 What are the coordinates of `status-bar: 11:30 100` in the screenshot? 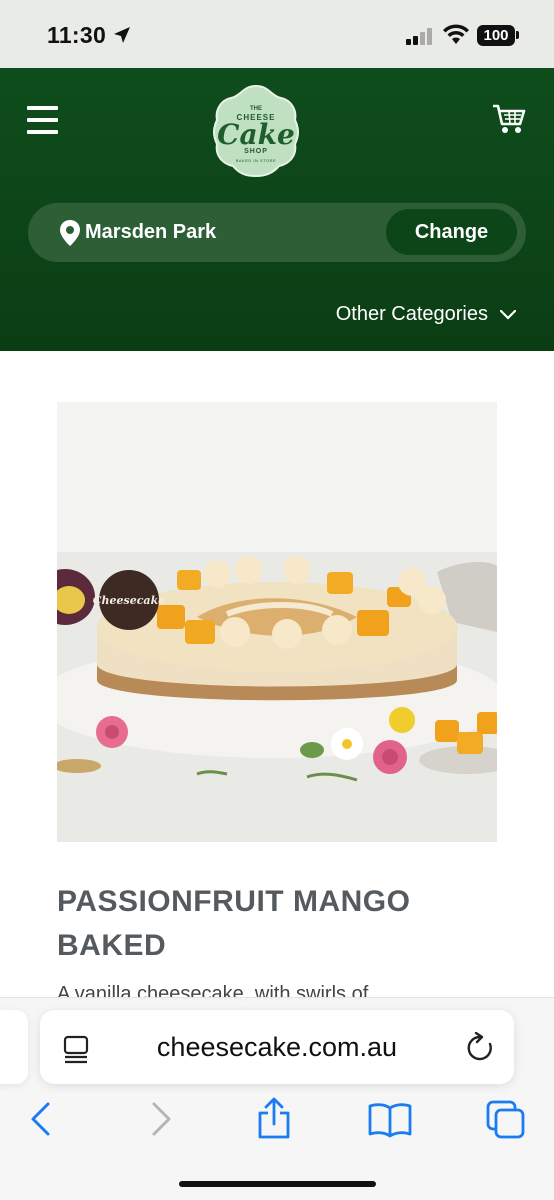 It's located at (277, 34).